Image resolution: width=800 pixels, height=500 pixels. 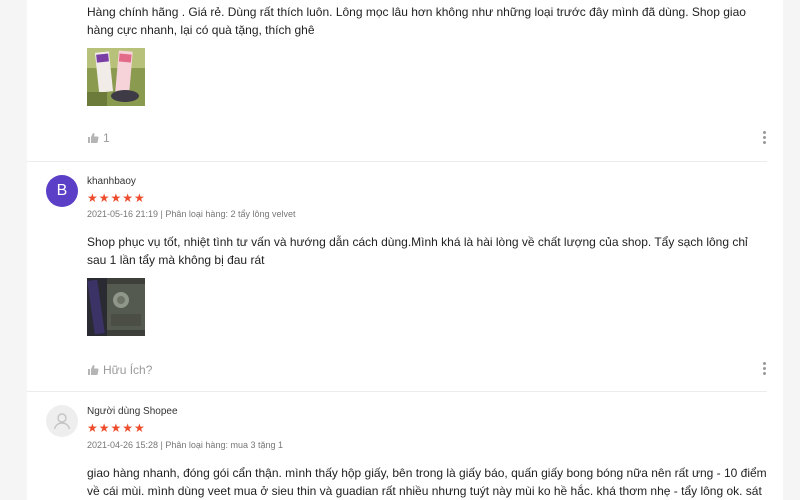 I want to click on like-button: 1, so click(x=98, y=138).